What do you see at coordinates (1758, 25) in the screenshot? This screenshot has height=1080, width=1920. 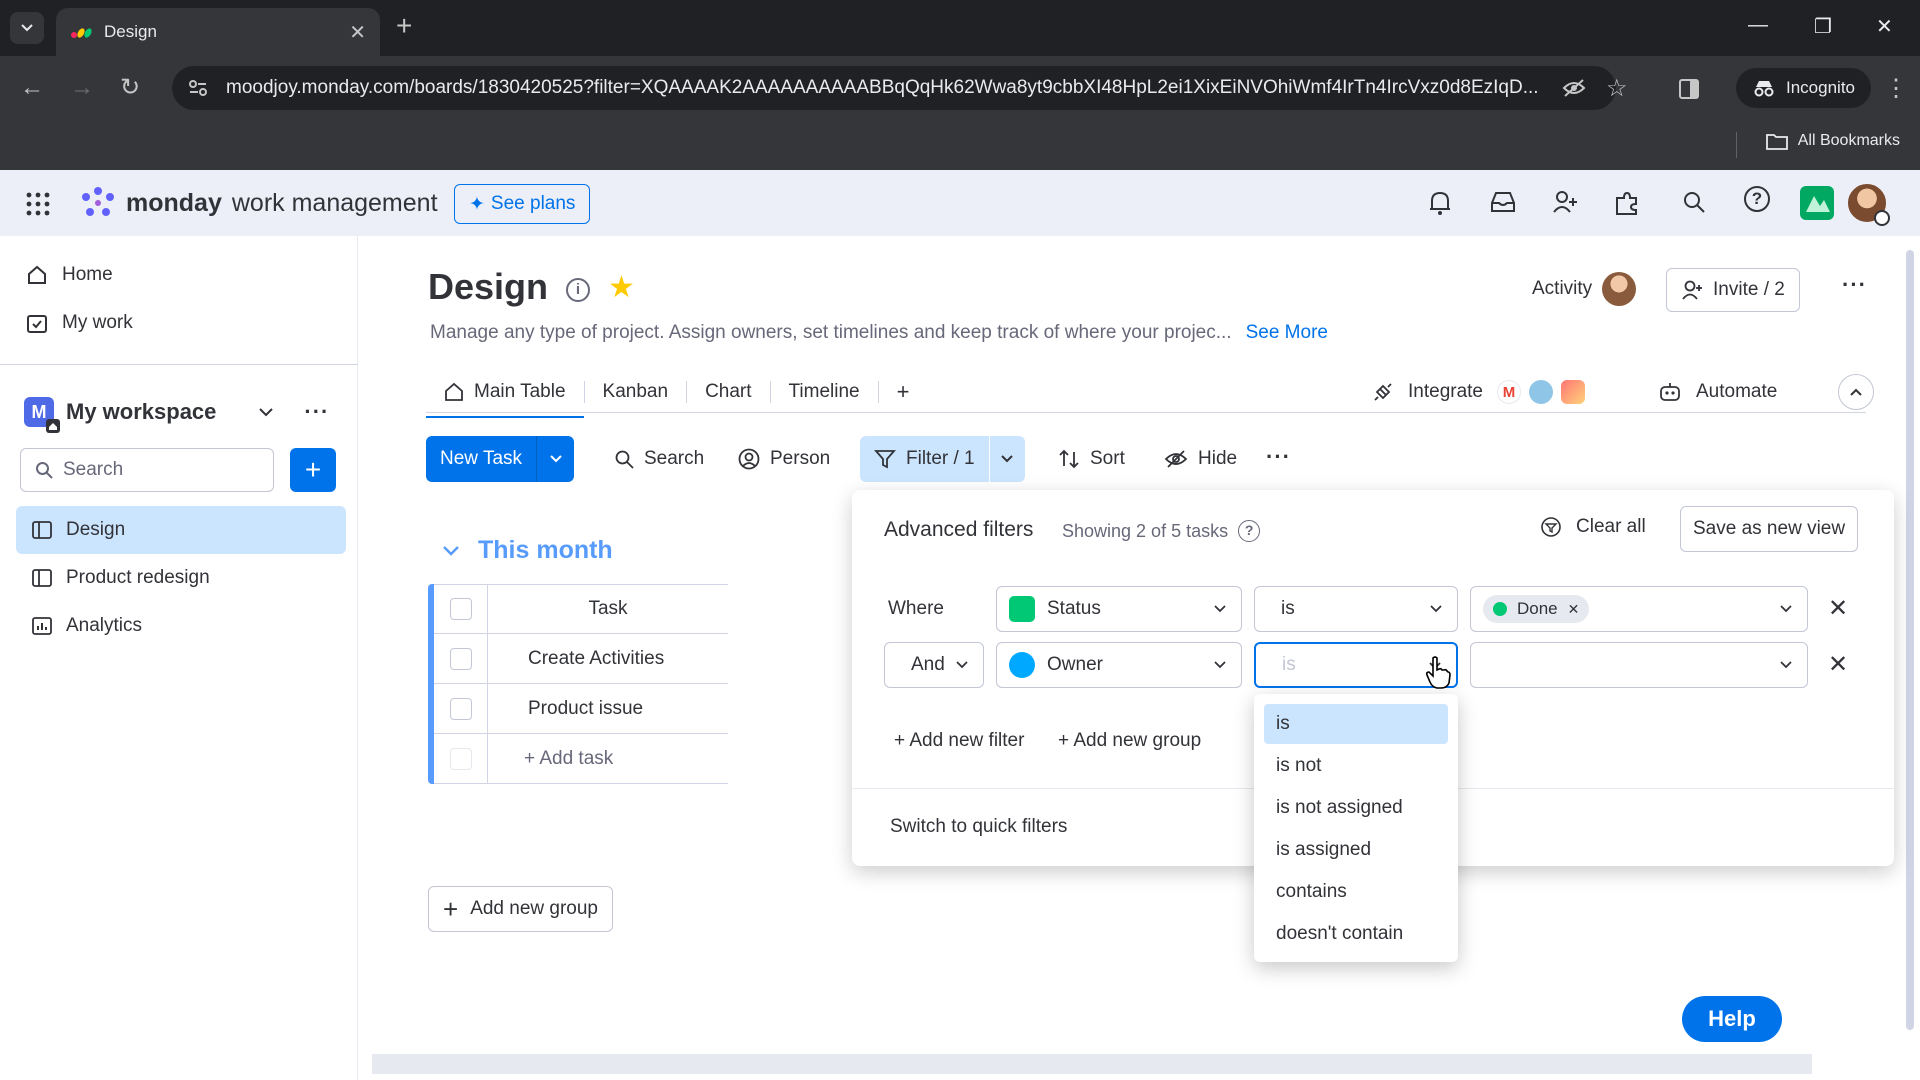 I see `minimize-icon: —` at bounding box center [1758, 25].